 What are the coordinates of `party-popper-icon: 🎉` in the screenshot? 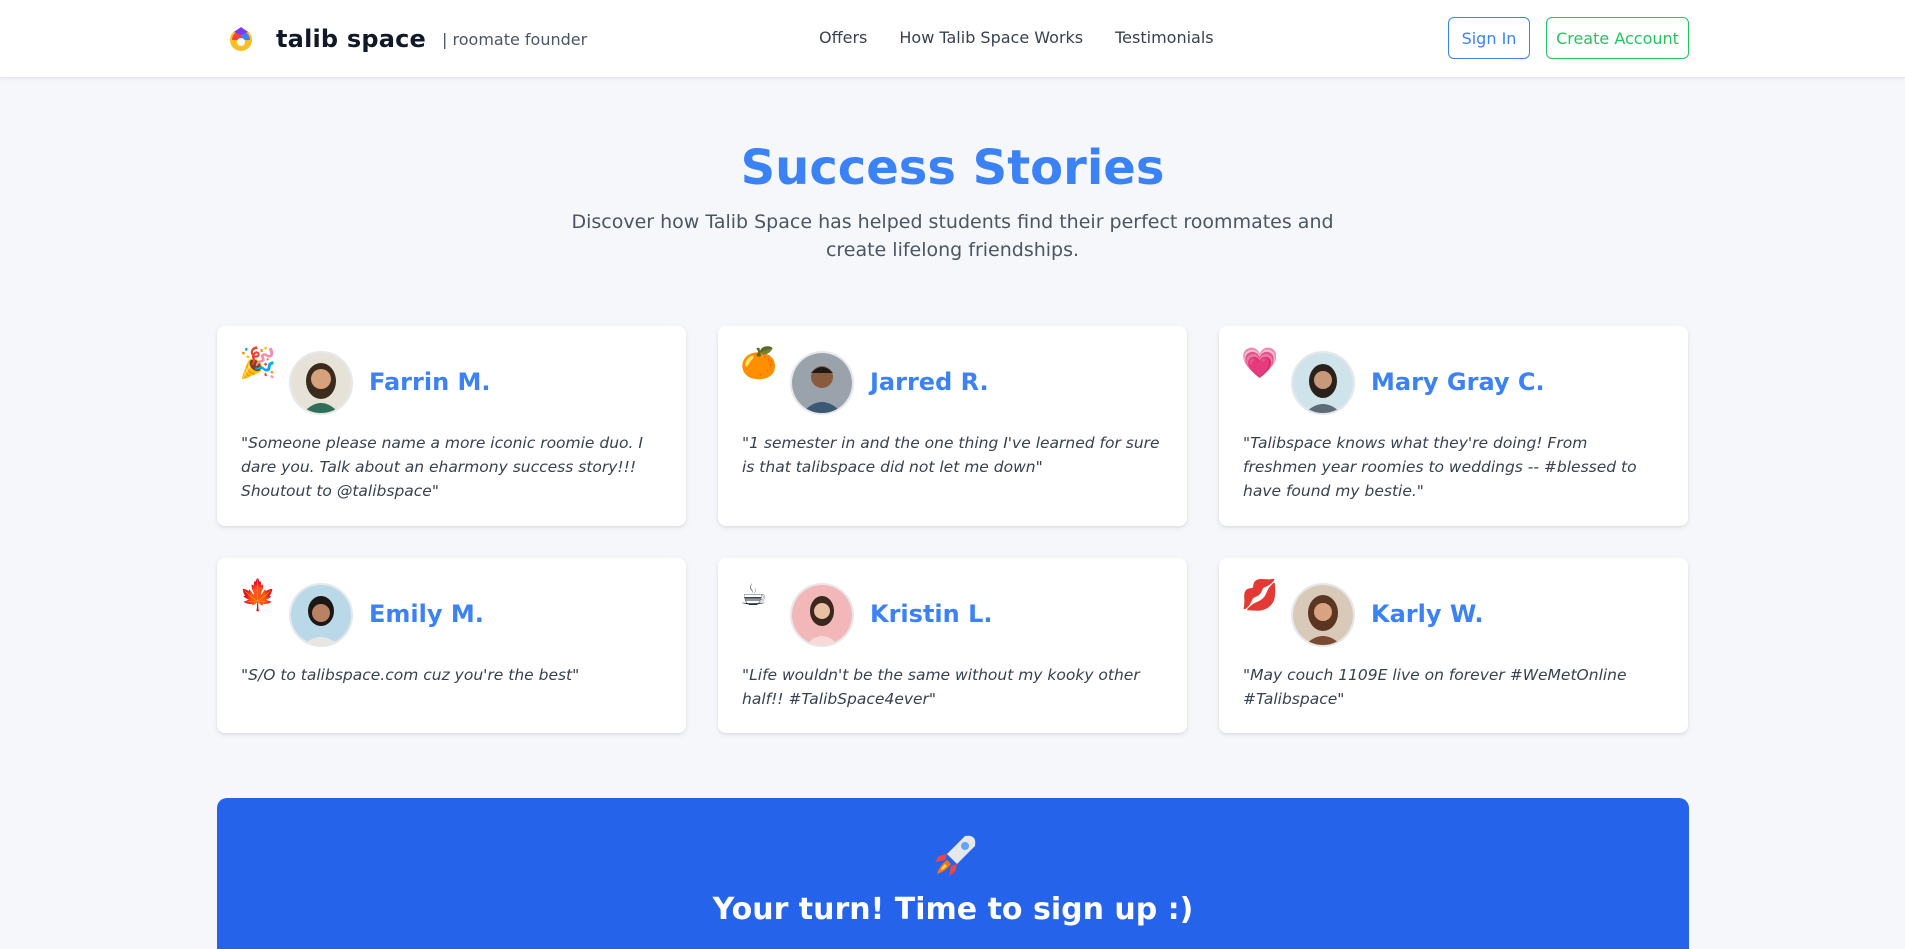 It's located at (258, 363).